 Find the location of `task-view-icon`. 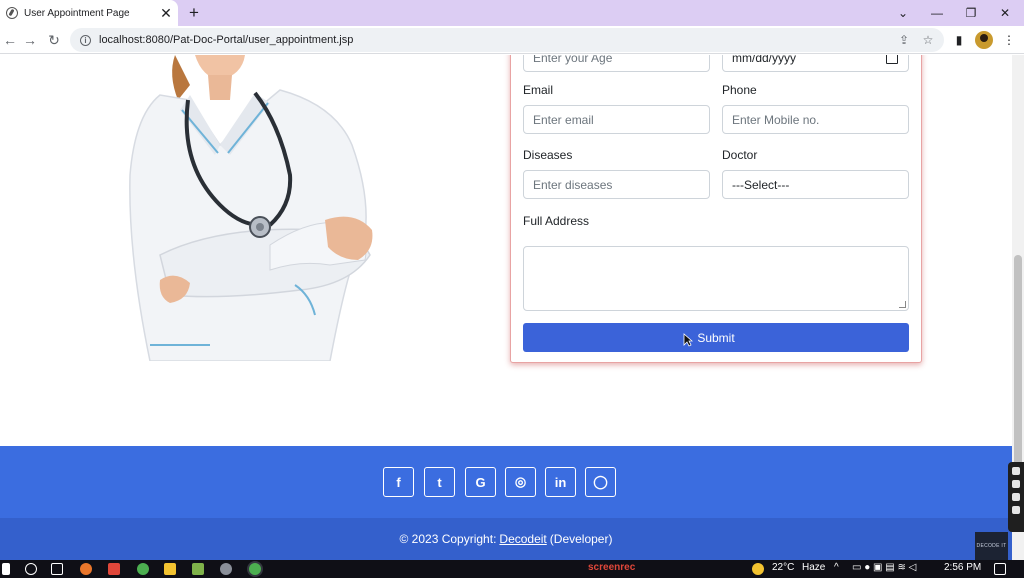

task-view-icon is located at coordinates (57, 569).